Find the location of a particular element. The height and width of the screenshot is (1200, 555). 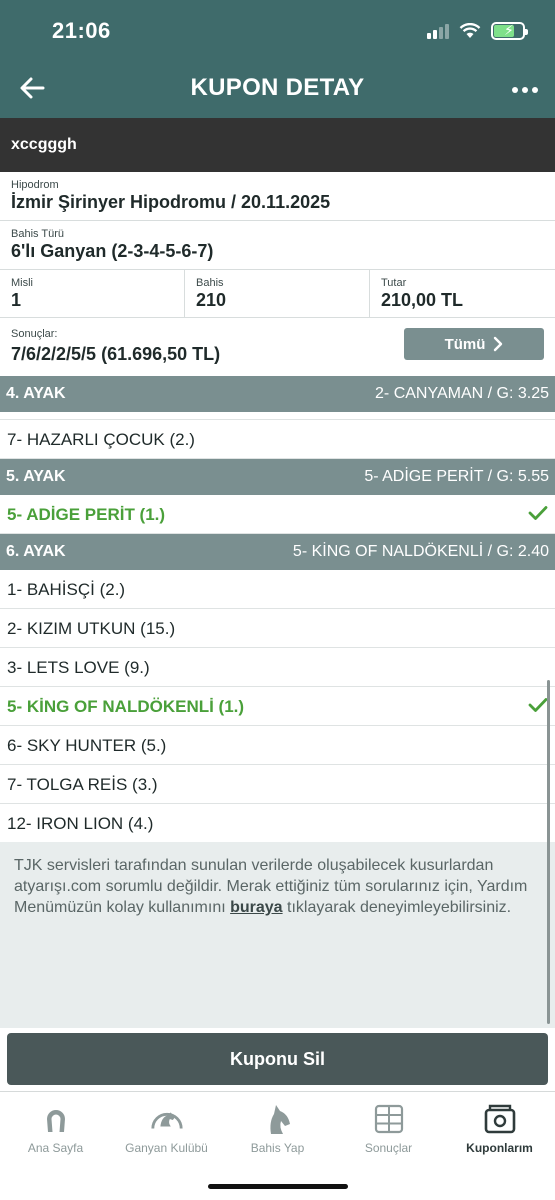

list-divider is located at coordinates (277, 416).